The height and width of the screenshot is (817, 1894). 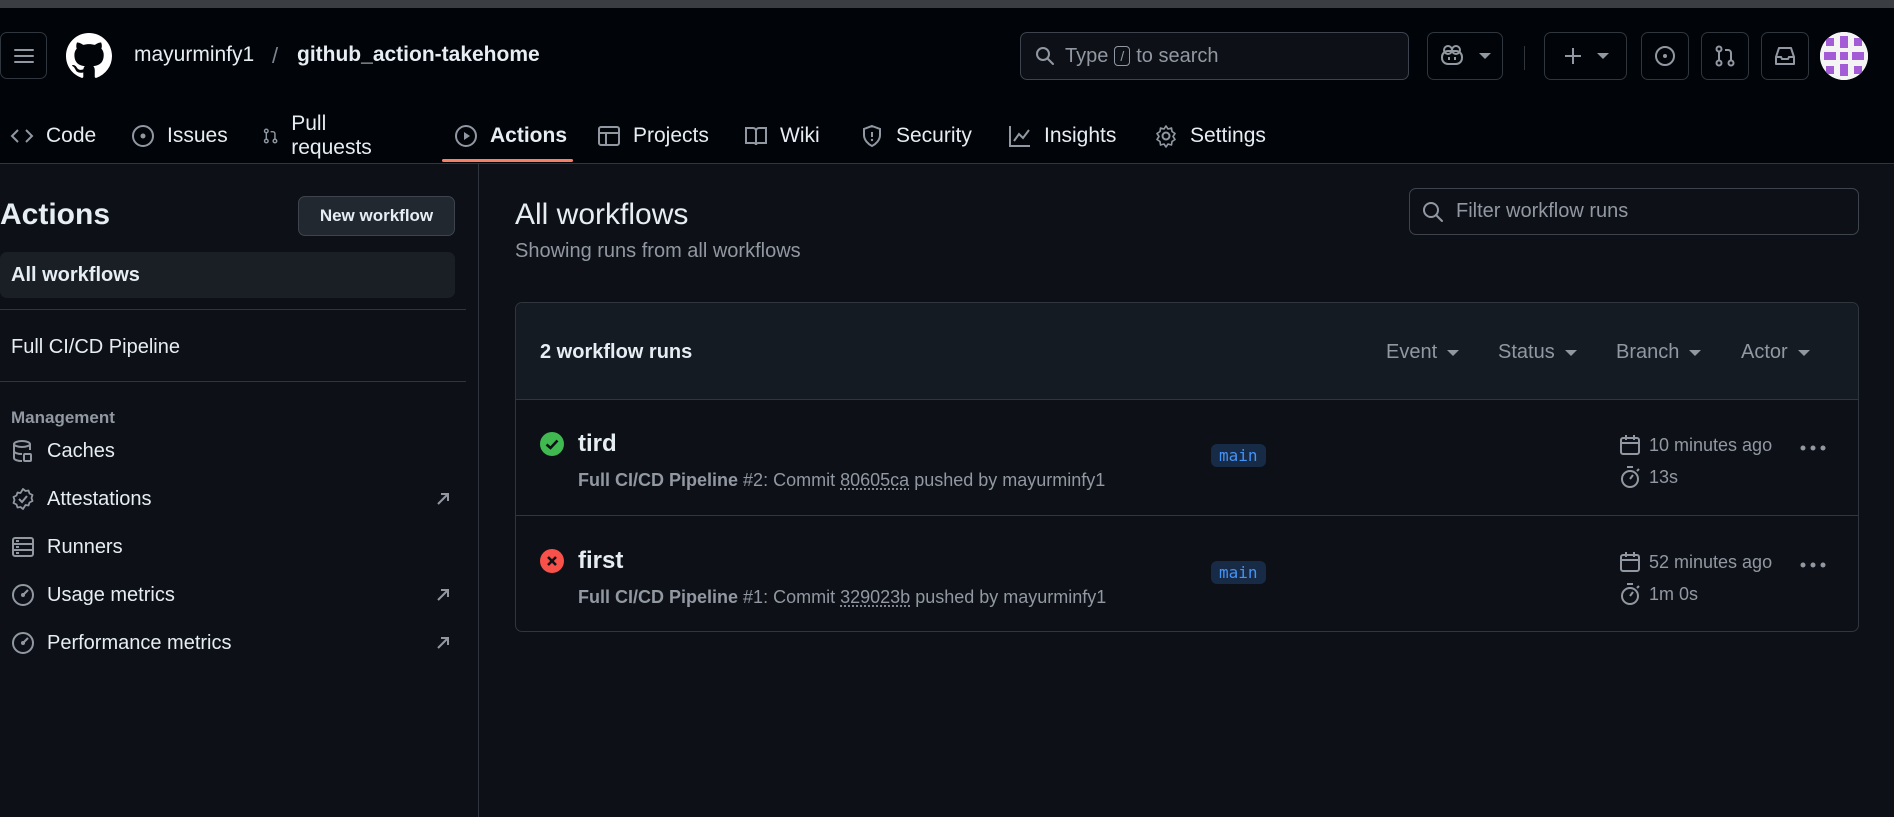 I want to click on tab-pull-requests: Pull requests, so click(x=320, y=136).